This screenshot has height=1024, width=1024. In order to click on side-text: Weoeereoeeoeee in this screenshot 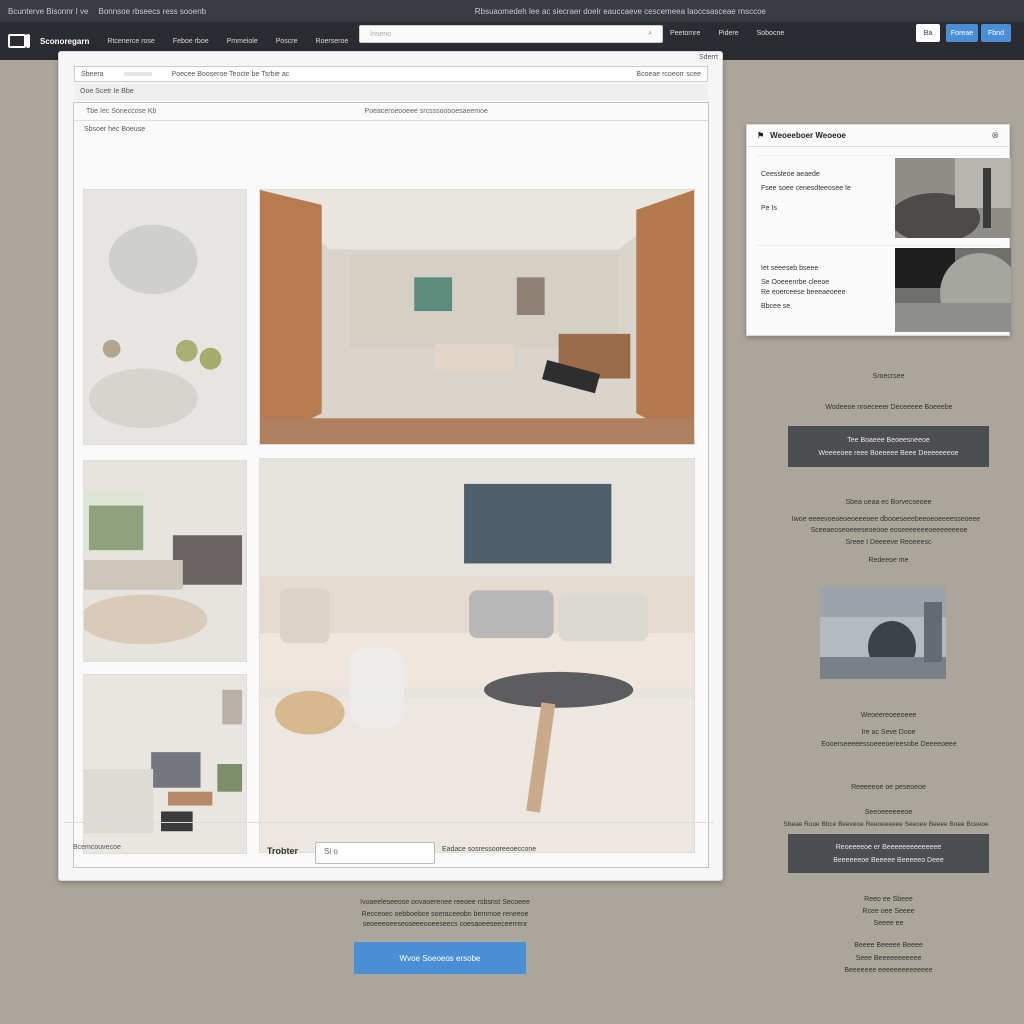, I will do `click(888, 715)`.